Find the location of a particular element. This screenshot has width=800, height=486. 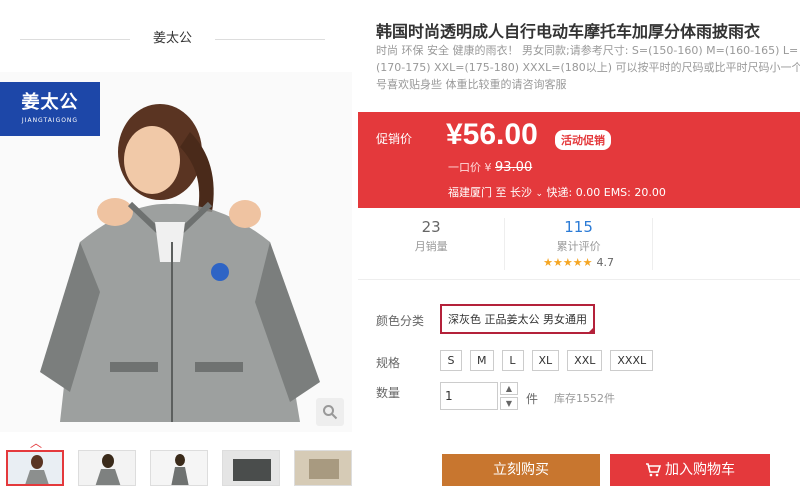

promo-badge: 活动促销 is located at coordinates (583, 140).